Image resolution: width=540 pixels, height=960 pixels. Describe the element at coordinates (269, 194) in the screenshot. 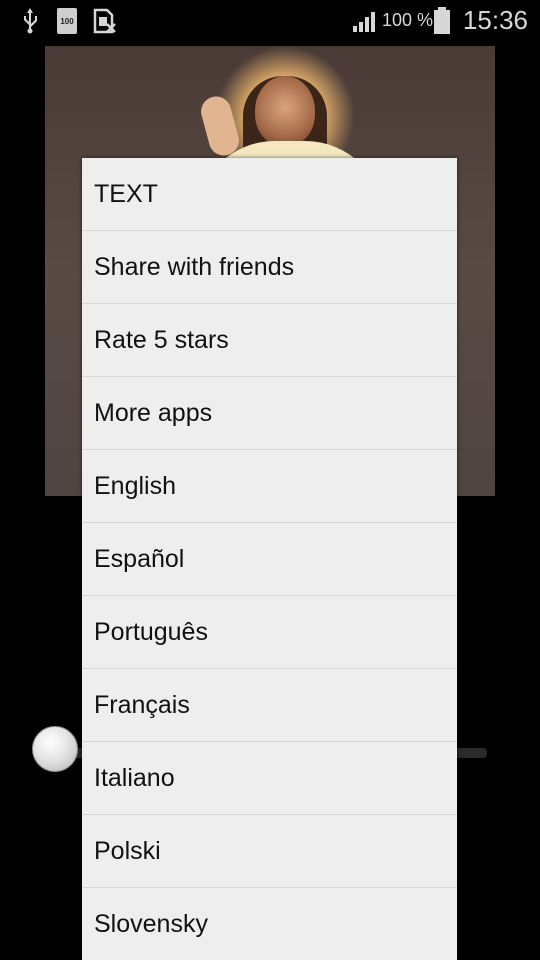

I see `menu-item-text: TEXT` at that location.